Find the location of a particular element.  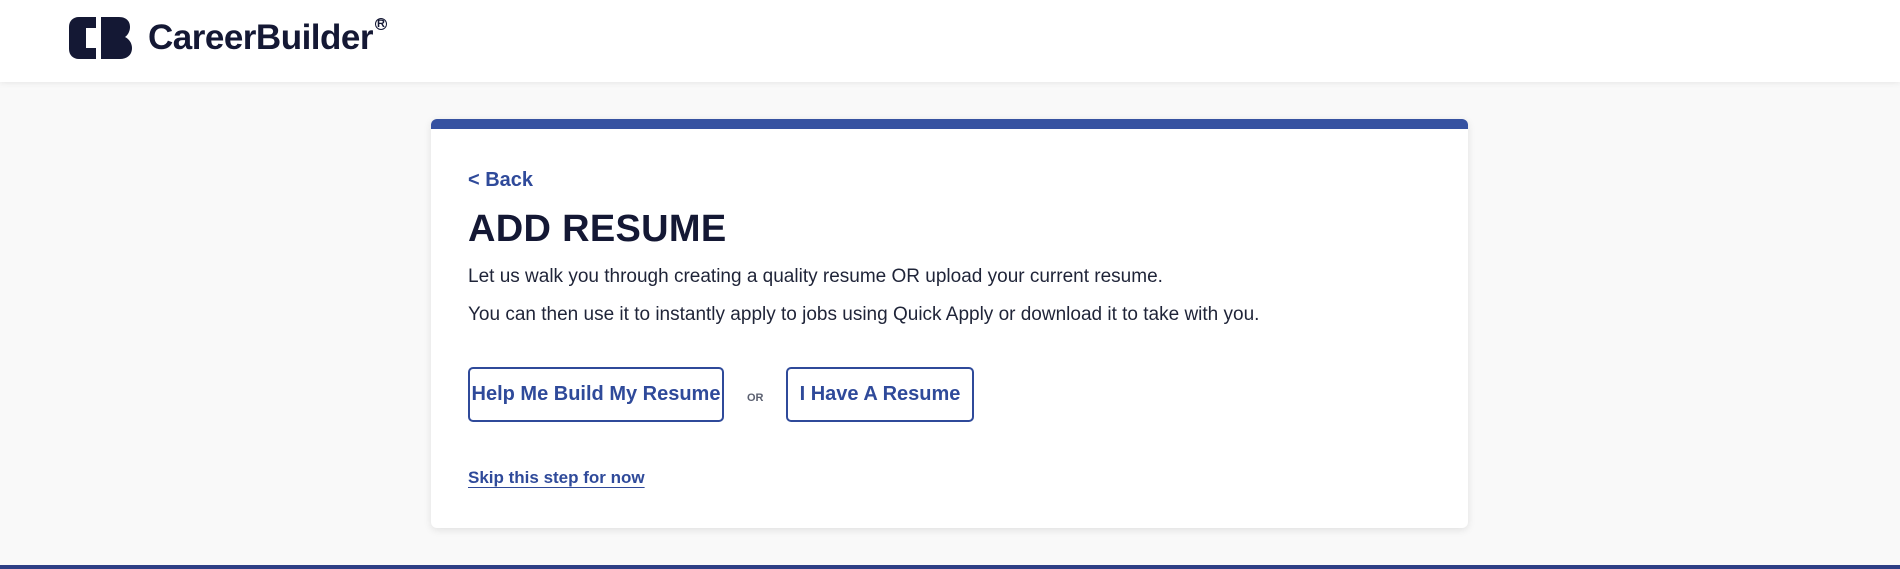

footer-accent-bar is located at coordinates (950, 567).